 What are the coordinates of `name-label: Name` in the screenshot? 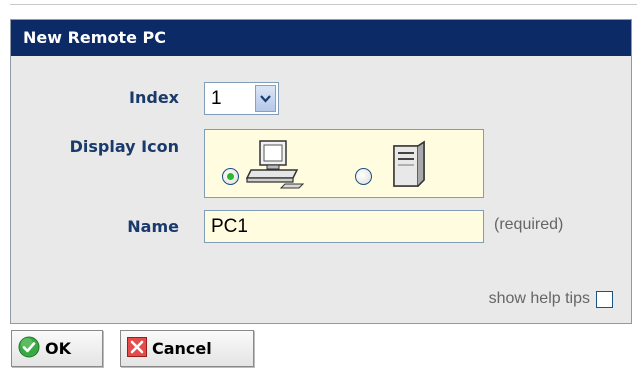 It's located at (153, 226).